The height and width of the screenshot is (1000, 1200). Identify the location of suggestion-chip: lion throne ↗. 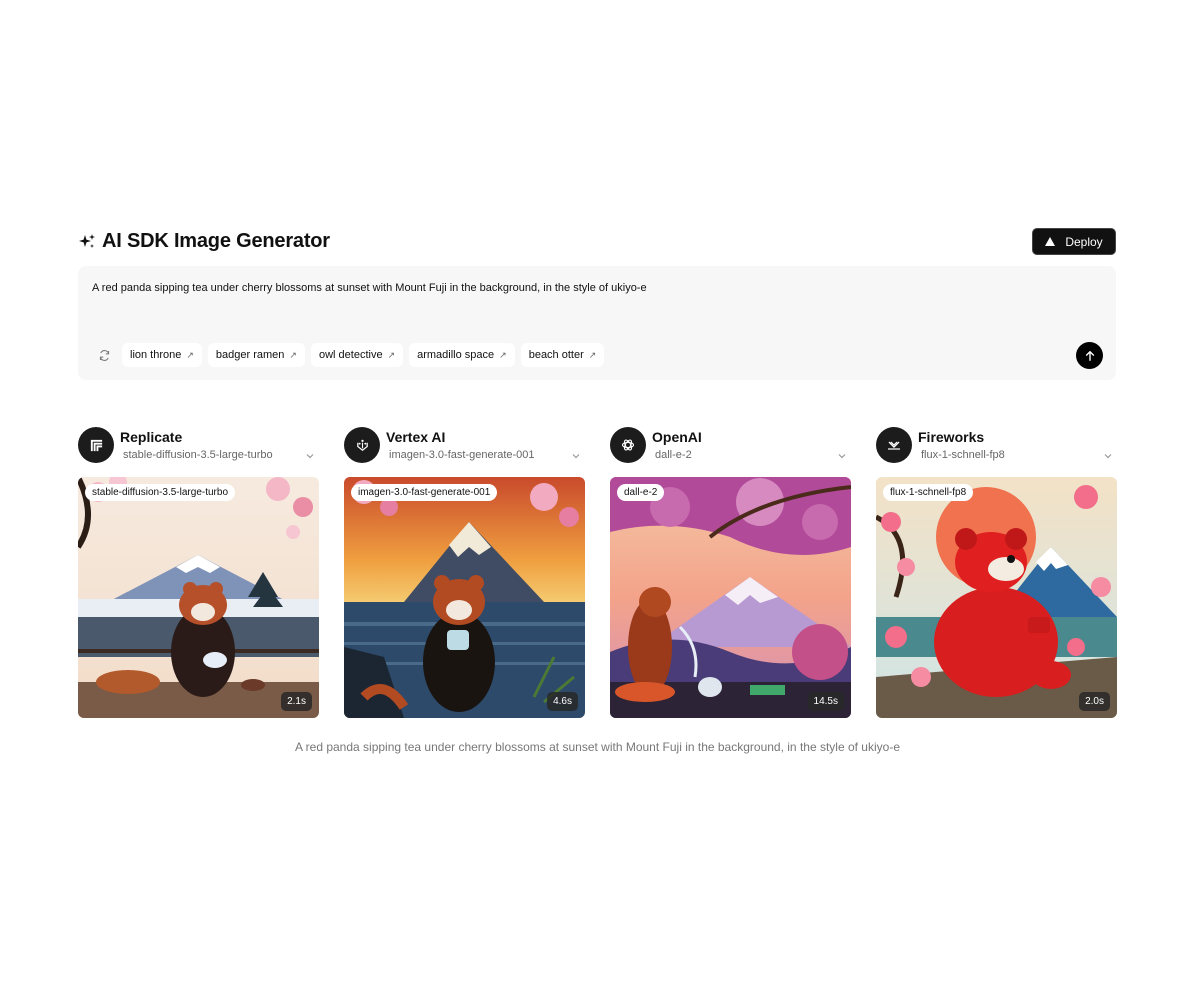
(162, 355).